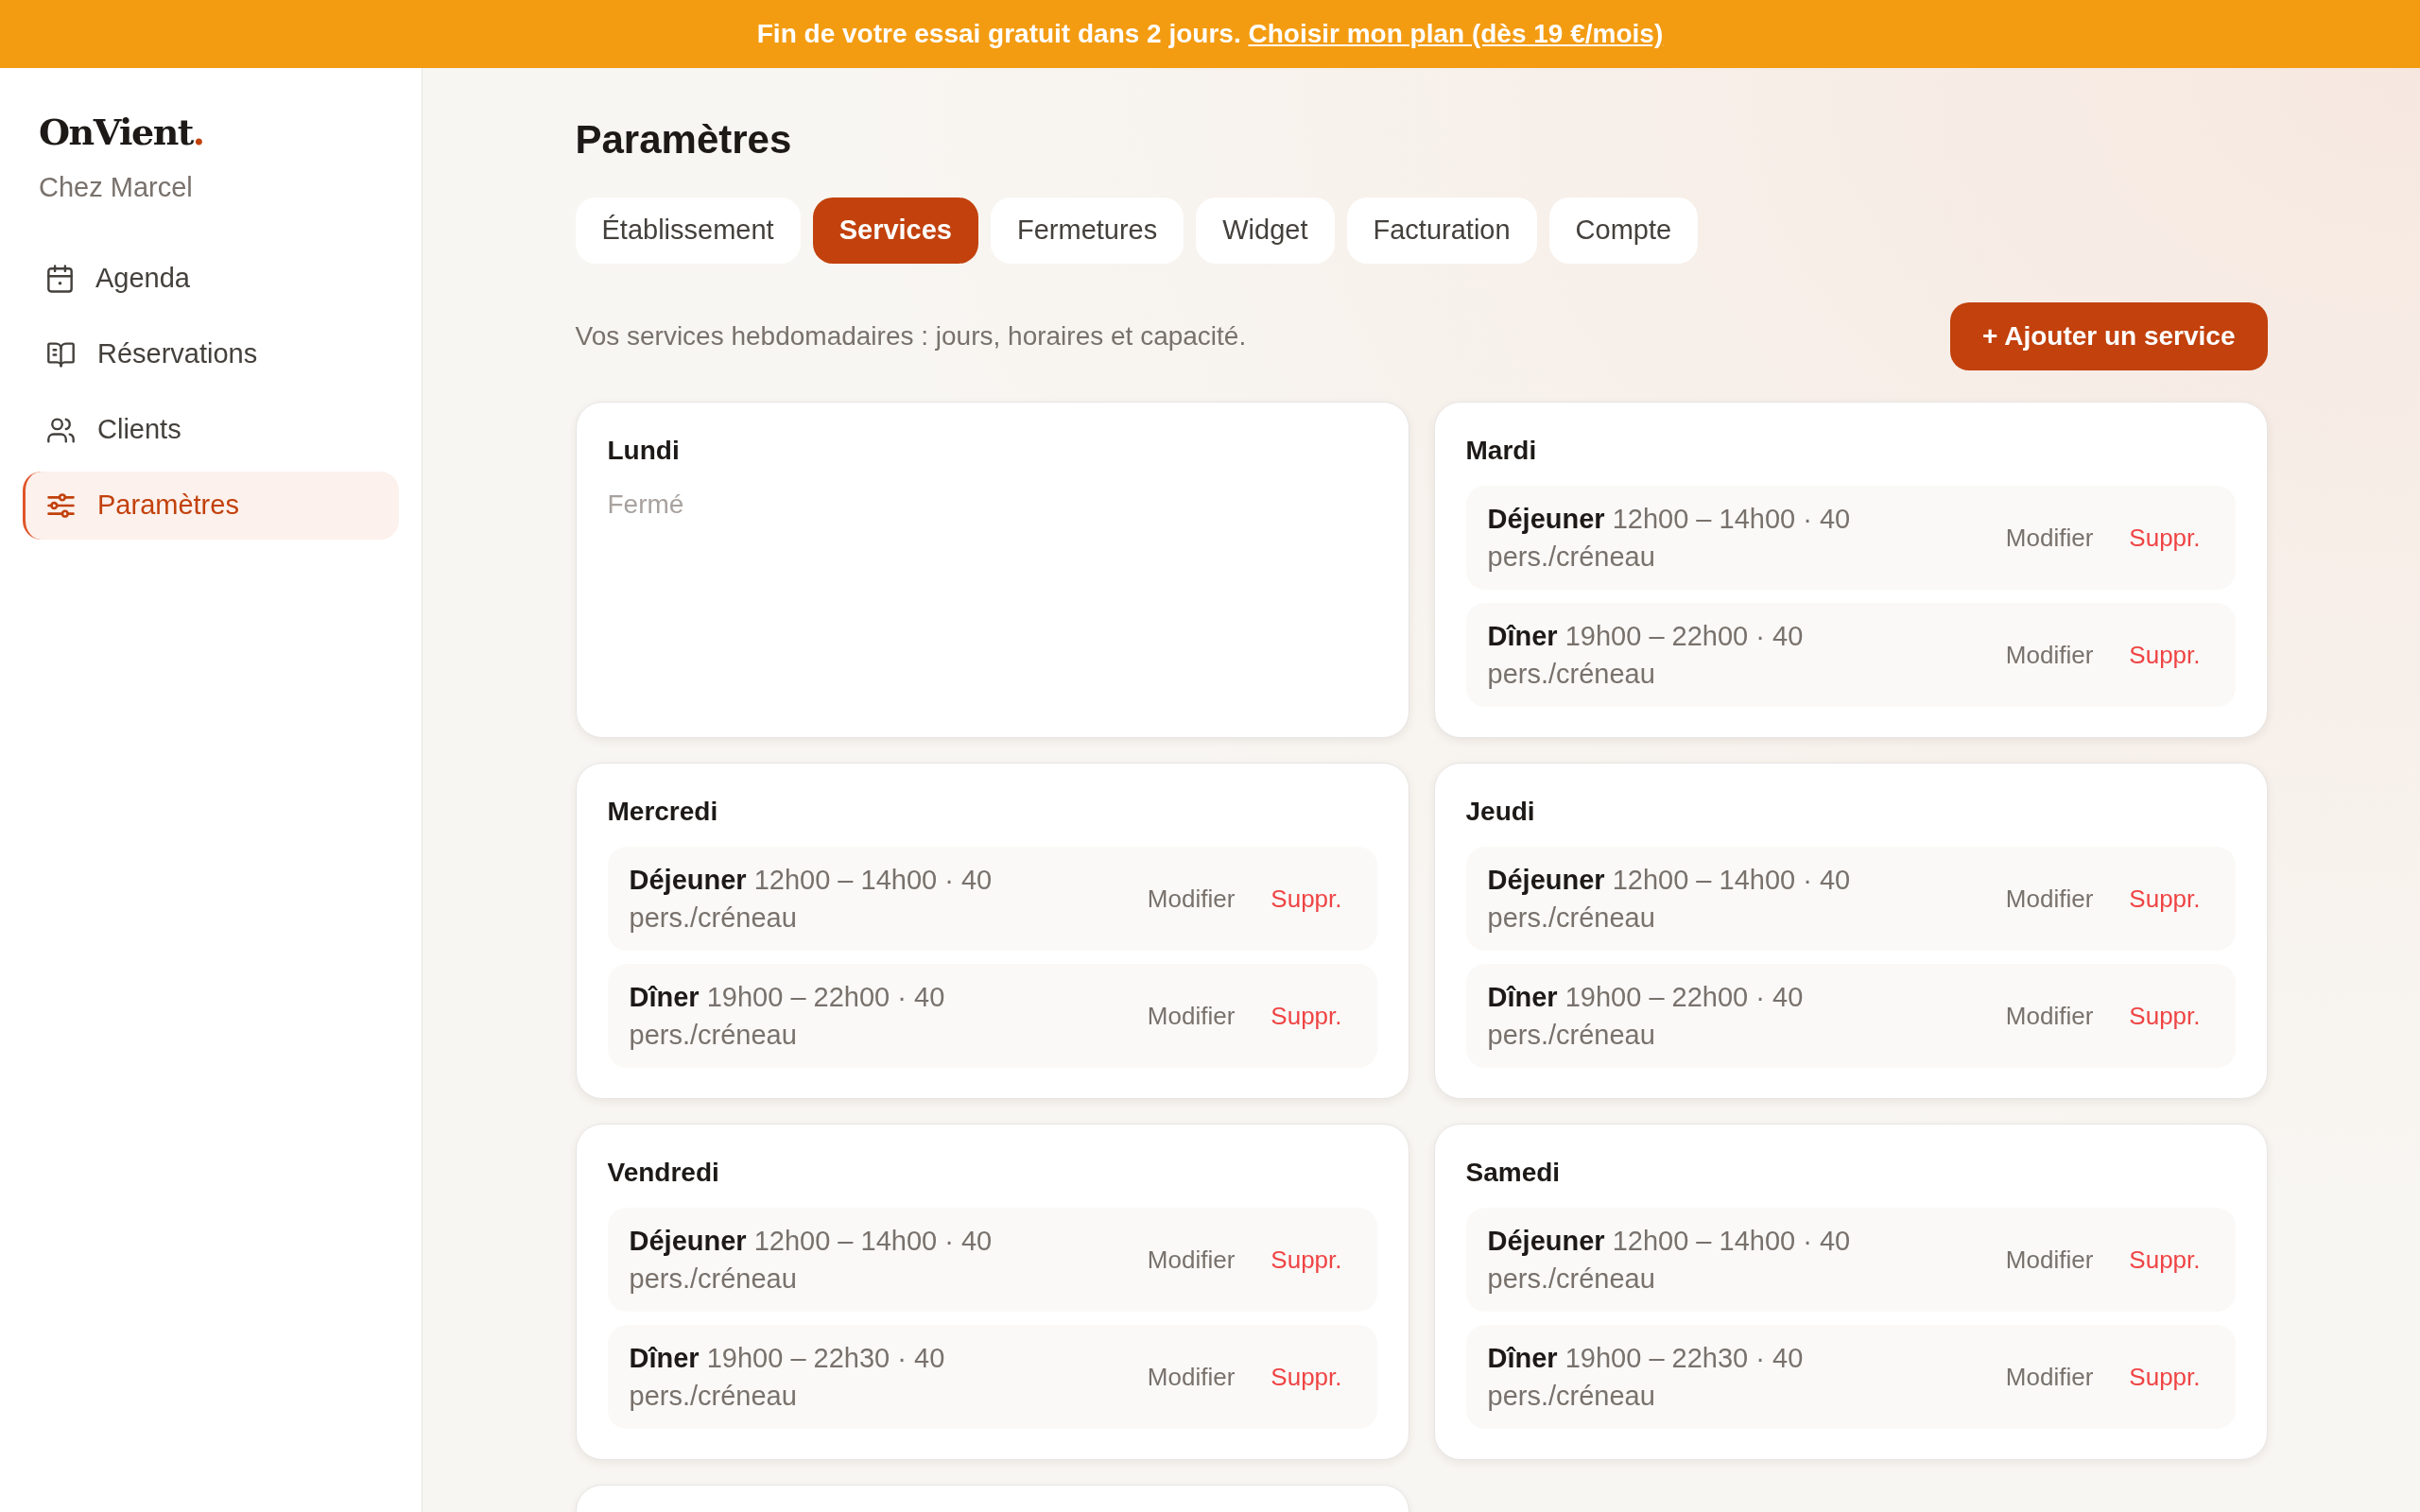 This screenshot has width=2420, height=1512. What do you see at coordinates (61, 430) in the screenshot?
I see `users-icon` at bounding box center [61, 430].